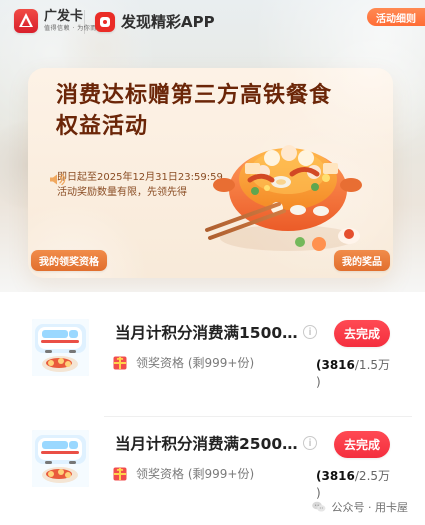 This screenshot has height=525, width=425. I want to click on activity-detail-button: 活动细则, so click(396, 17).